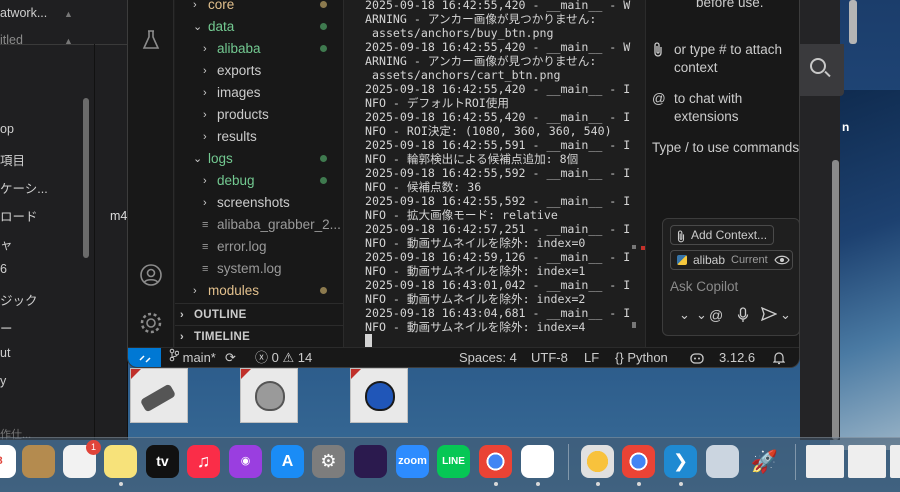 The width and height of the screenshot is (900, 492). I want to click on source-control-icon: 3, so click(151, 8).